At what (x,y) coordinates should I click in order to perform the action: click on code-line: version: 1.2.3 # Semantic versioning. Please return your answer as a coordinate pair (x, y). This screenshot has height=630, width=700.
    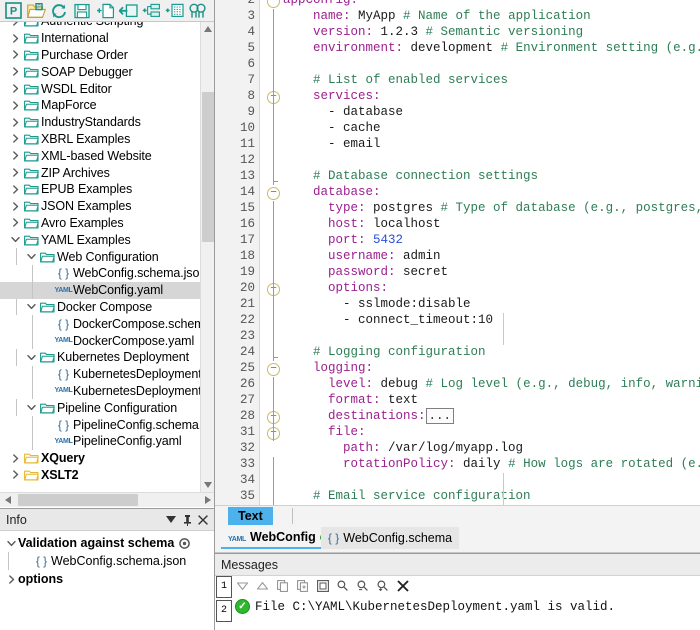
    Looking at the image, I should click on (457, 33).